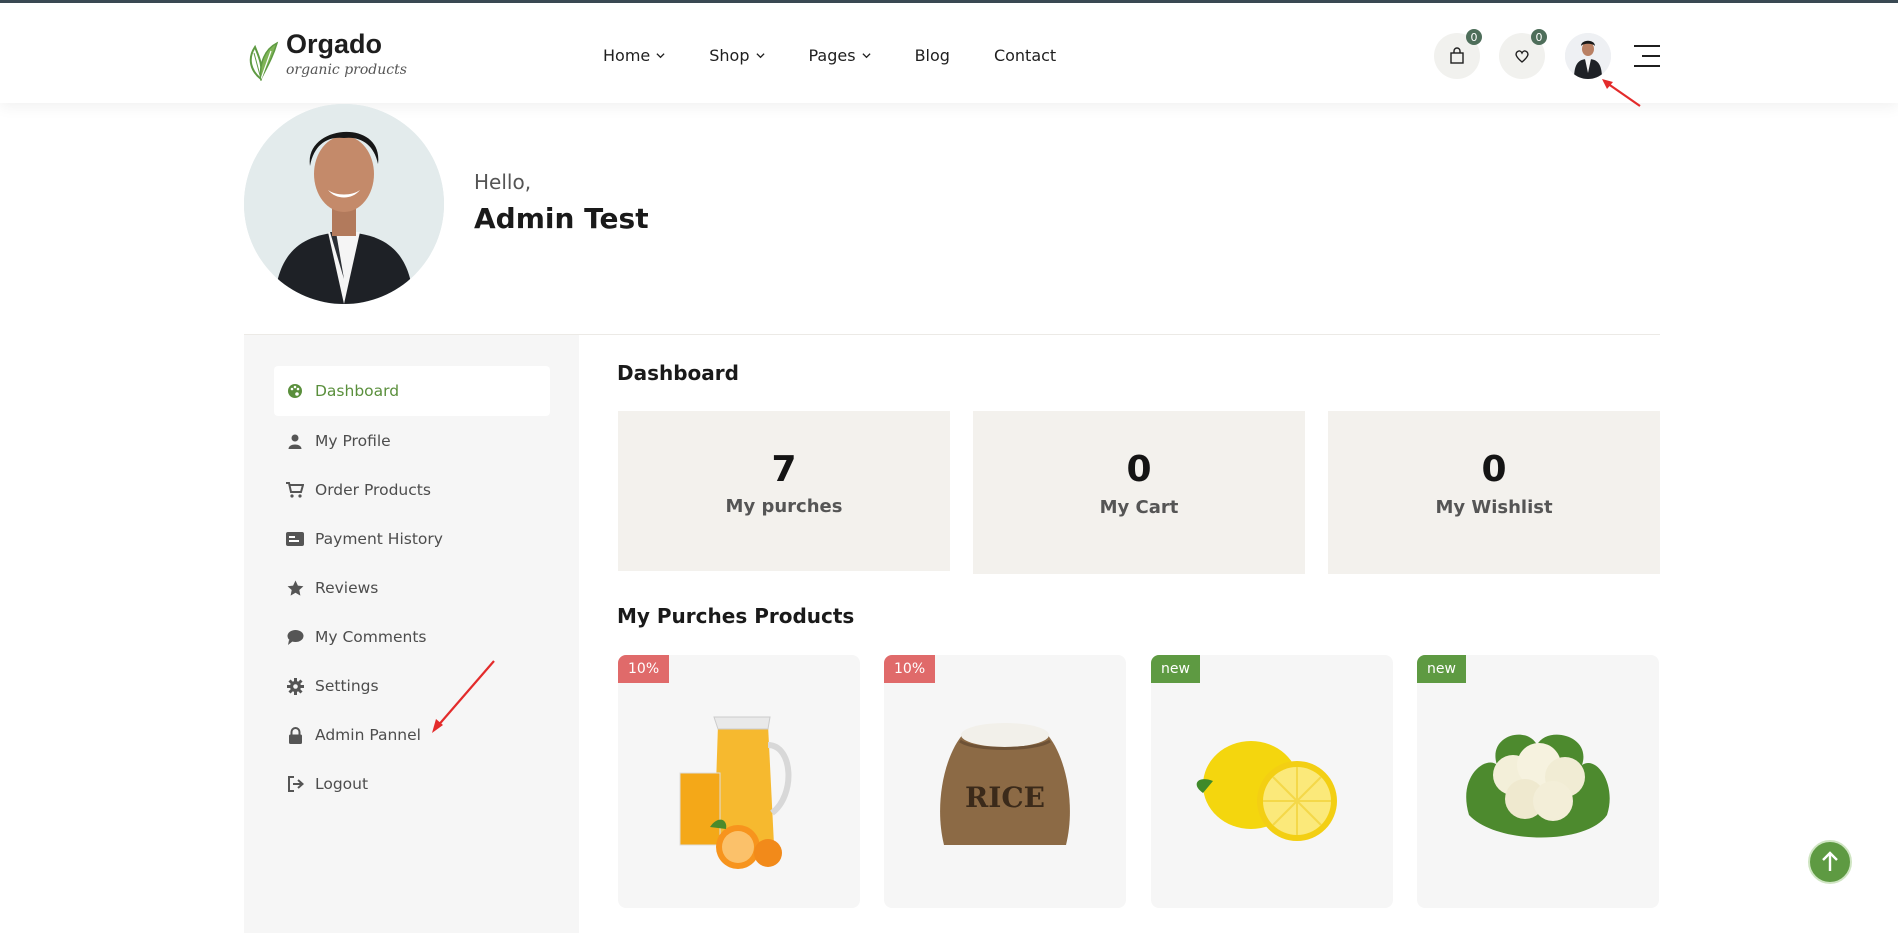  Describe the element at coordinates (784, 491) in the screenshot. I see `stat-card-purchases: 7 My purches` at that location.